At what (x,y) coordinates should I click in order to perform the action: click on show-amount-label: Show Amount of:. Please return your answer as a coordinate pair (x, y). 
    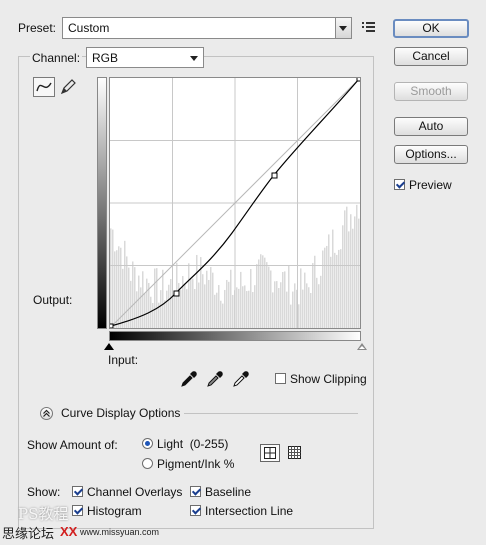
    Looking at the image, I should click on (72, 445).